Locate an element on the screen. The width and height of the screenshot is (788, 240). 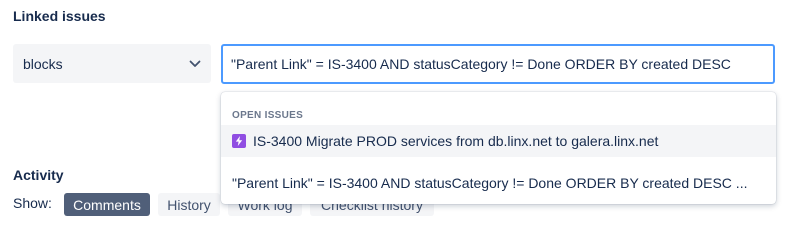
linked-issues-title: Linked issues is located at coordinates (59, 16).